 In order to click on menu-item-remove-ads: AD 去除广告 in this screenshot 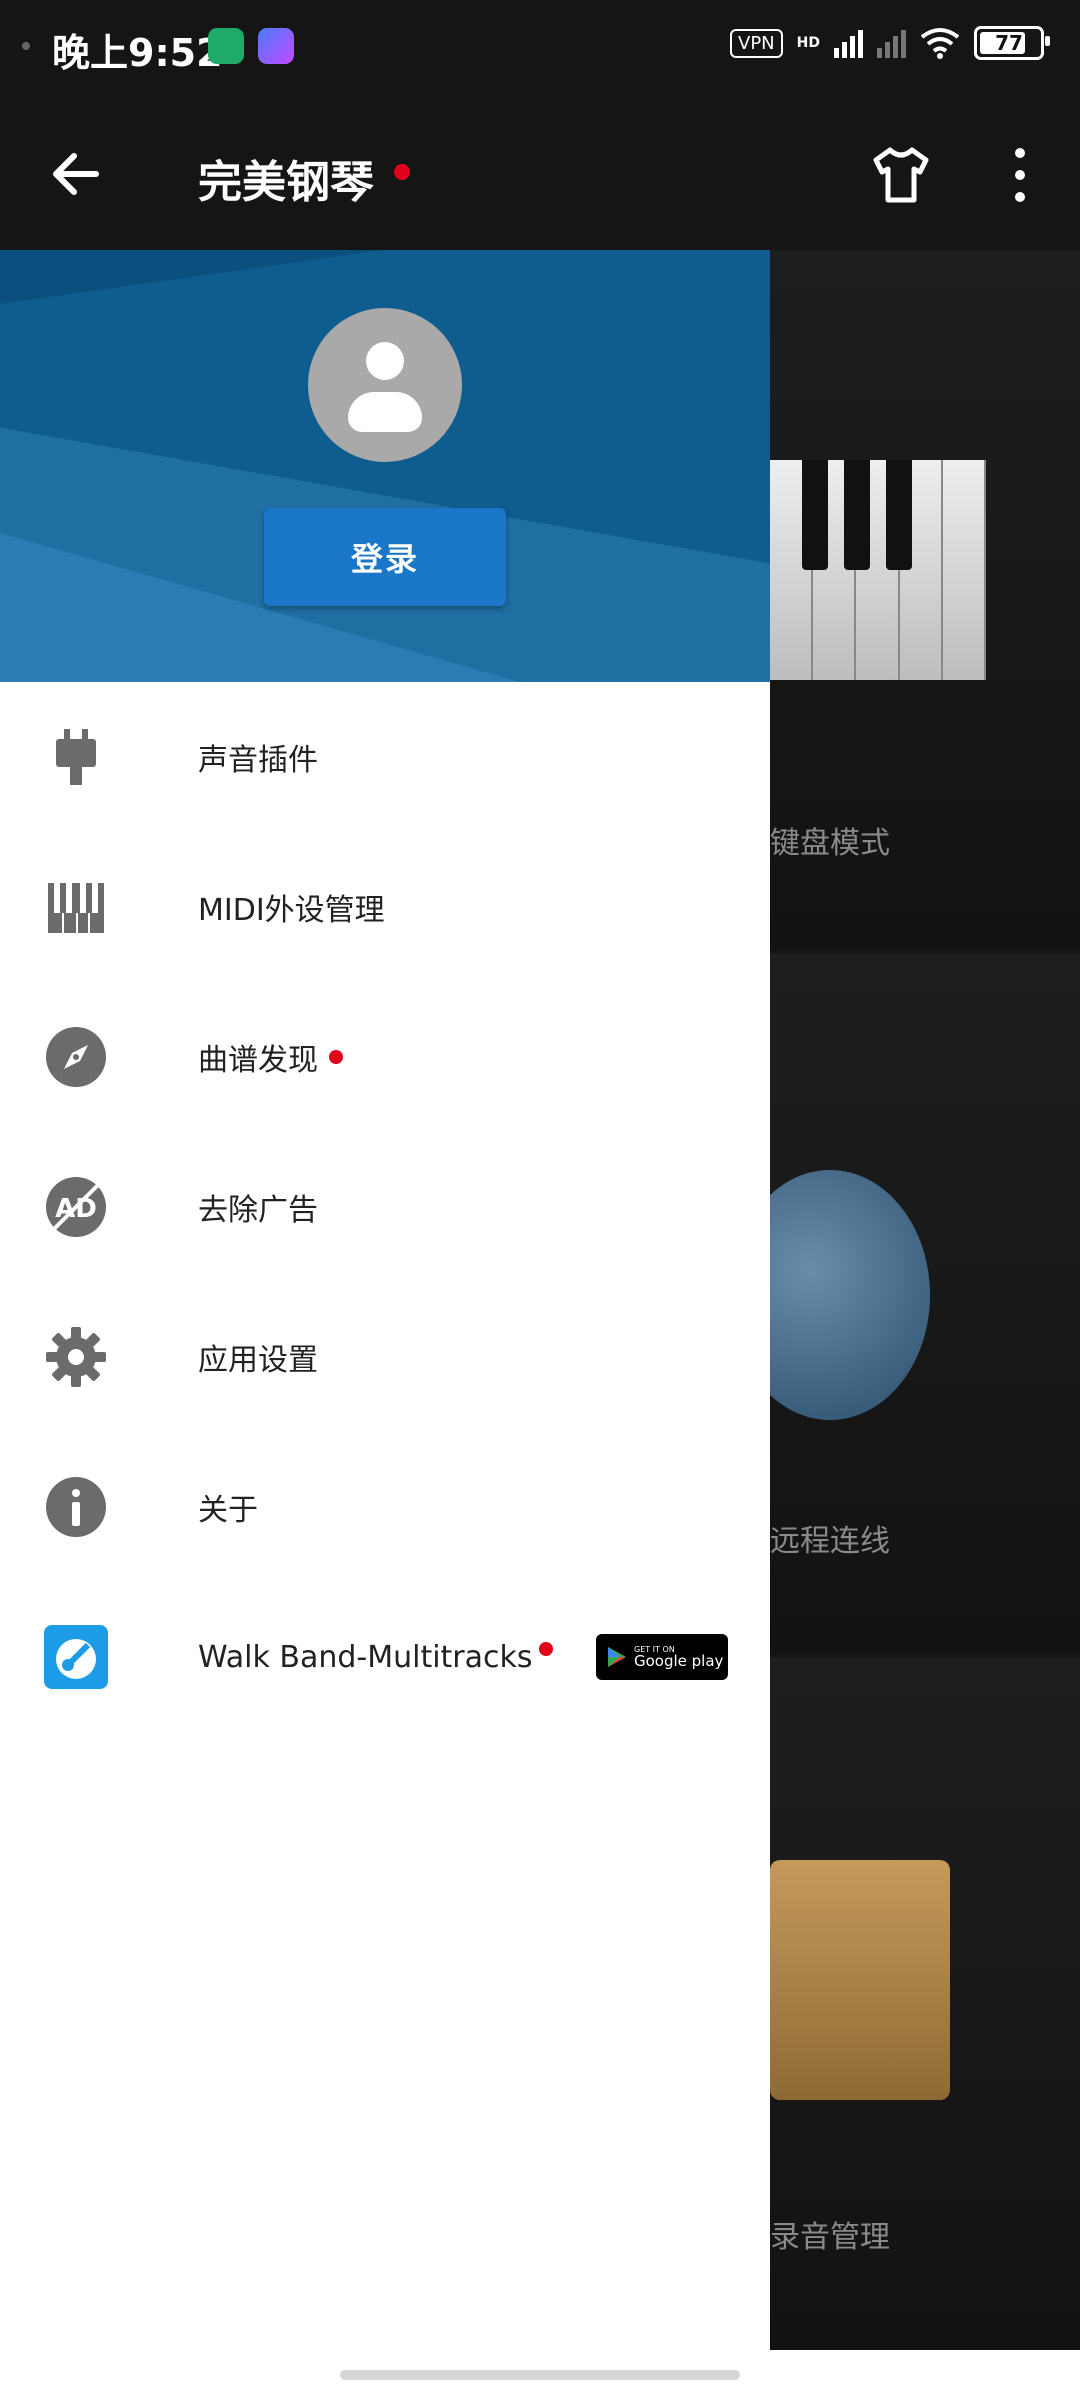, I will do `click(385, 1207)`.